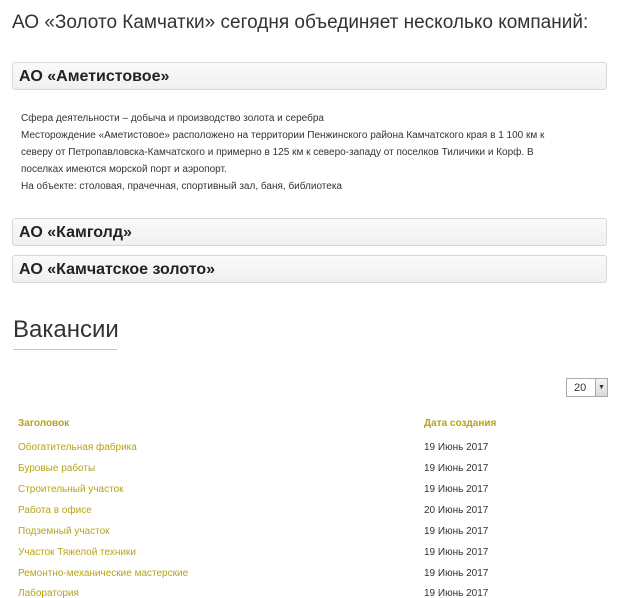  What do you see at coordinates (43, 423) in the screenshot?
I see `column-header-title: Заголовок` at bounding box center [43, 423].